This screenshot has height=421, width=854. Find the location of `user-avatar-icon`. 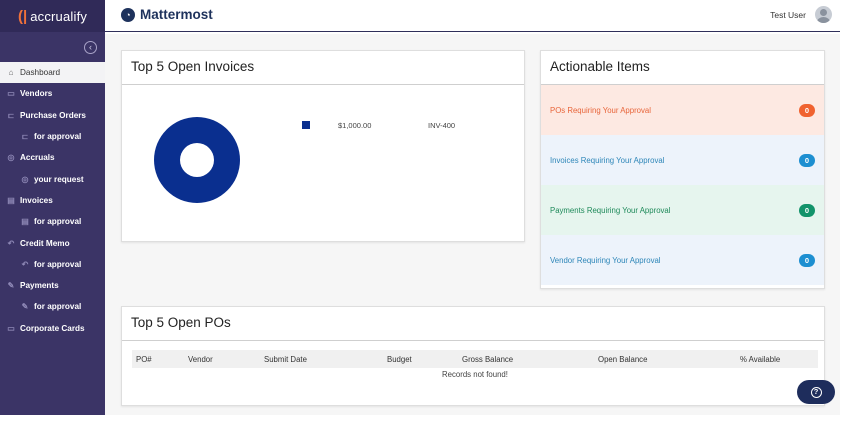

user-avatar-icon is located at coordinates (823, 14).